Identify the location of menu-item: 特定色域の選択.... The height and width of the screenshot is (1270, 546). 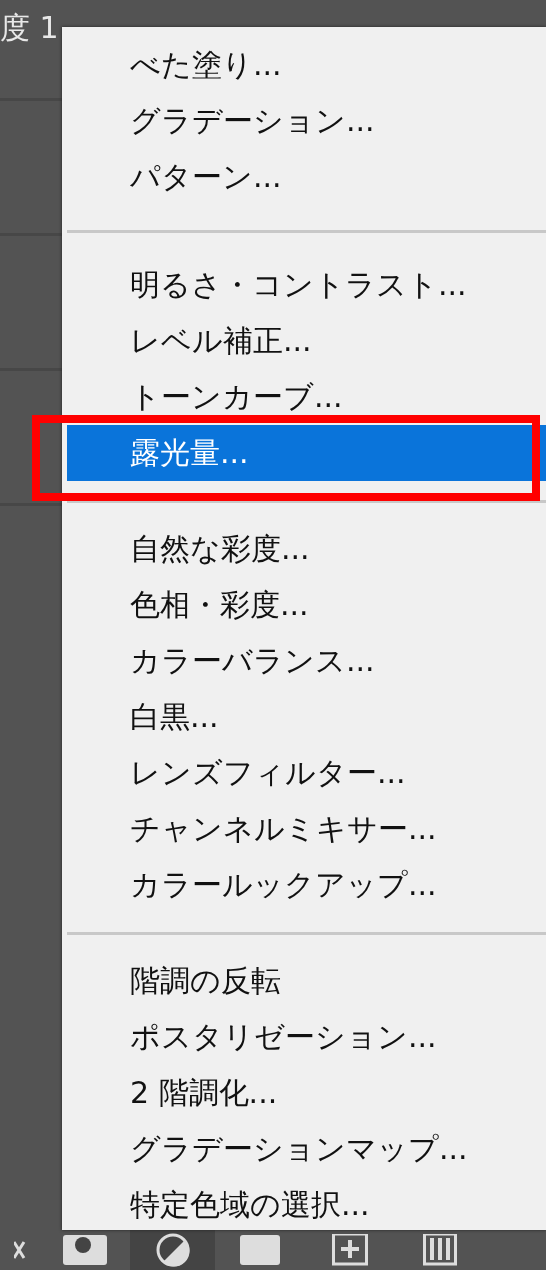
(306, 1205).